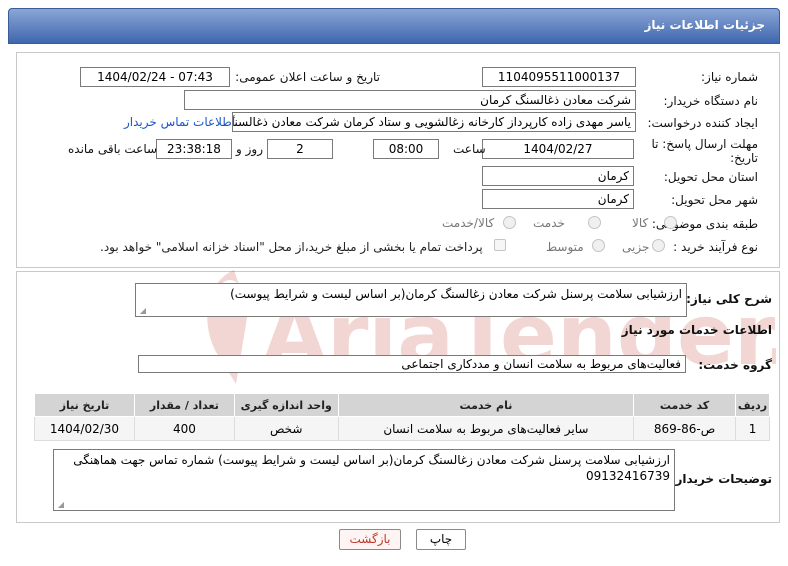 The height and width of the screenshot is (566, 788). I want to click on process-minor-label: جزیی, so click(636, 247).